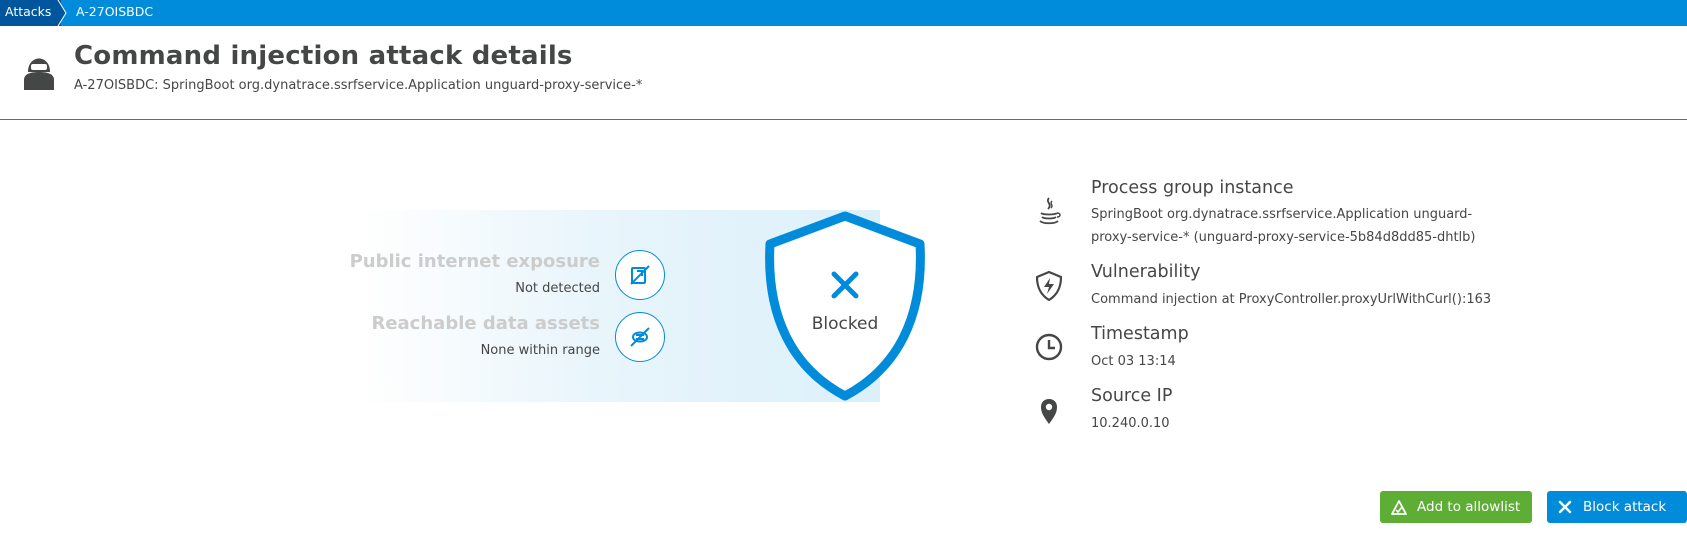  Describe the element at coordinates (843, 119) in the screenshot. I see `header-divider` at that location.